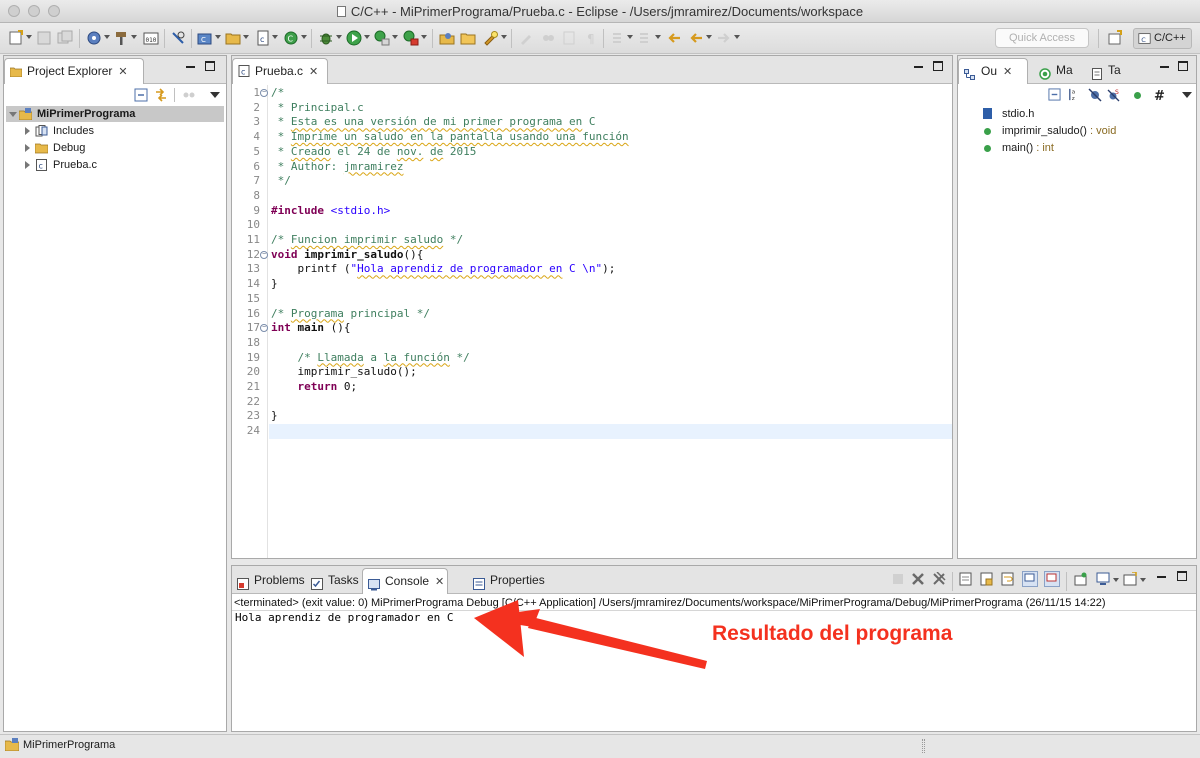  What do you see at coordinates (395, 37) in the screenshot?
I see `profile-dropdown-icon` at bounding box center [395, 37].